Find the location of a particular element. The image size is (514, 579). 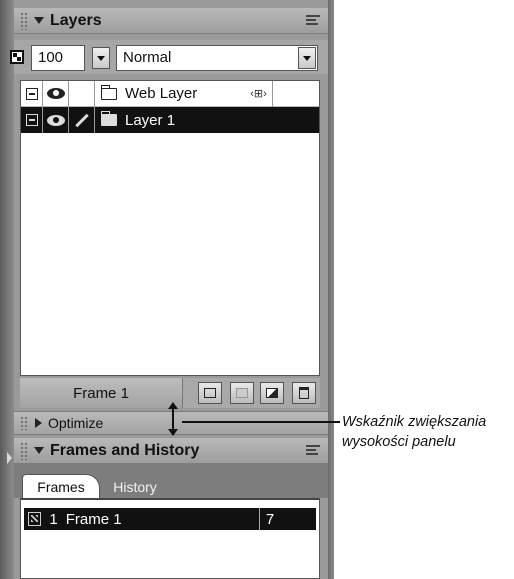

opacity-input: 100 is located at coordinates (58, 58).